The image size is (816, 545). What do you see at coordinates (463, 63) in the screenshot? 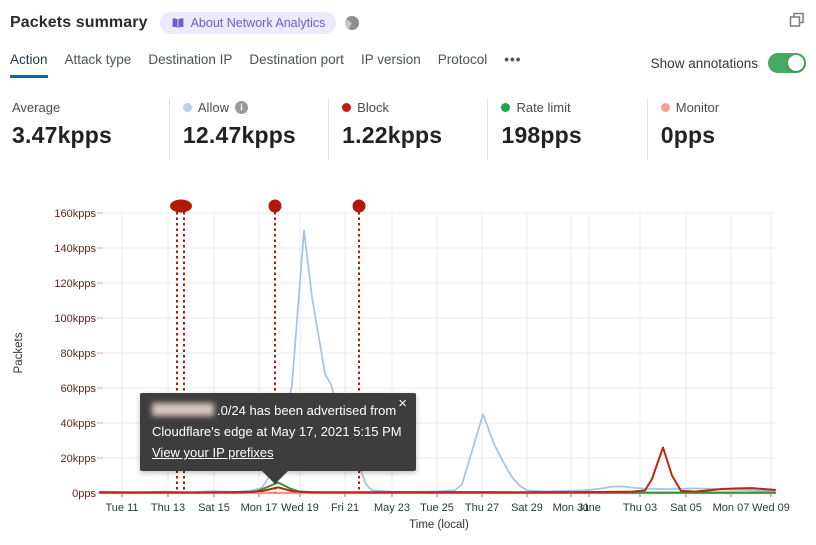
I see `tab-protocol: Protocol` at bounding box center [463, 63].